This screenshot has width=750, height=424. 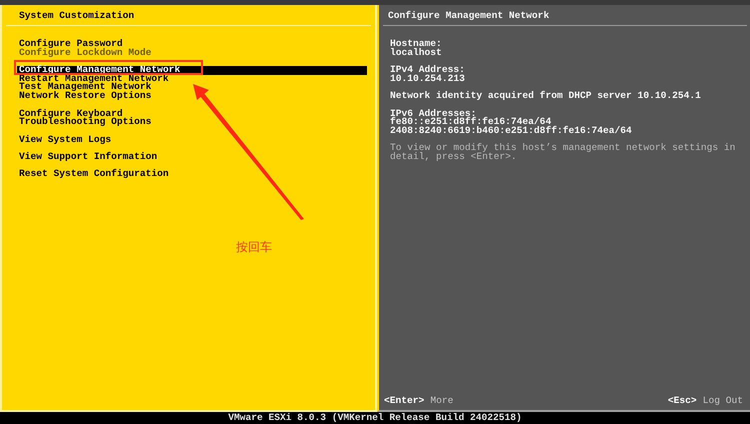 What do you see at coordinates (192, 96) in the screenshot?
I see `menu-item: Network Restore Options` at bounding box center [192, 96].